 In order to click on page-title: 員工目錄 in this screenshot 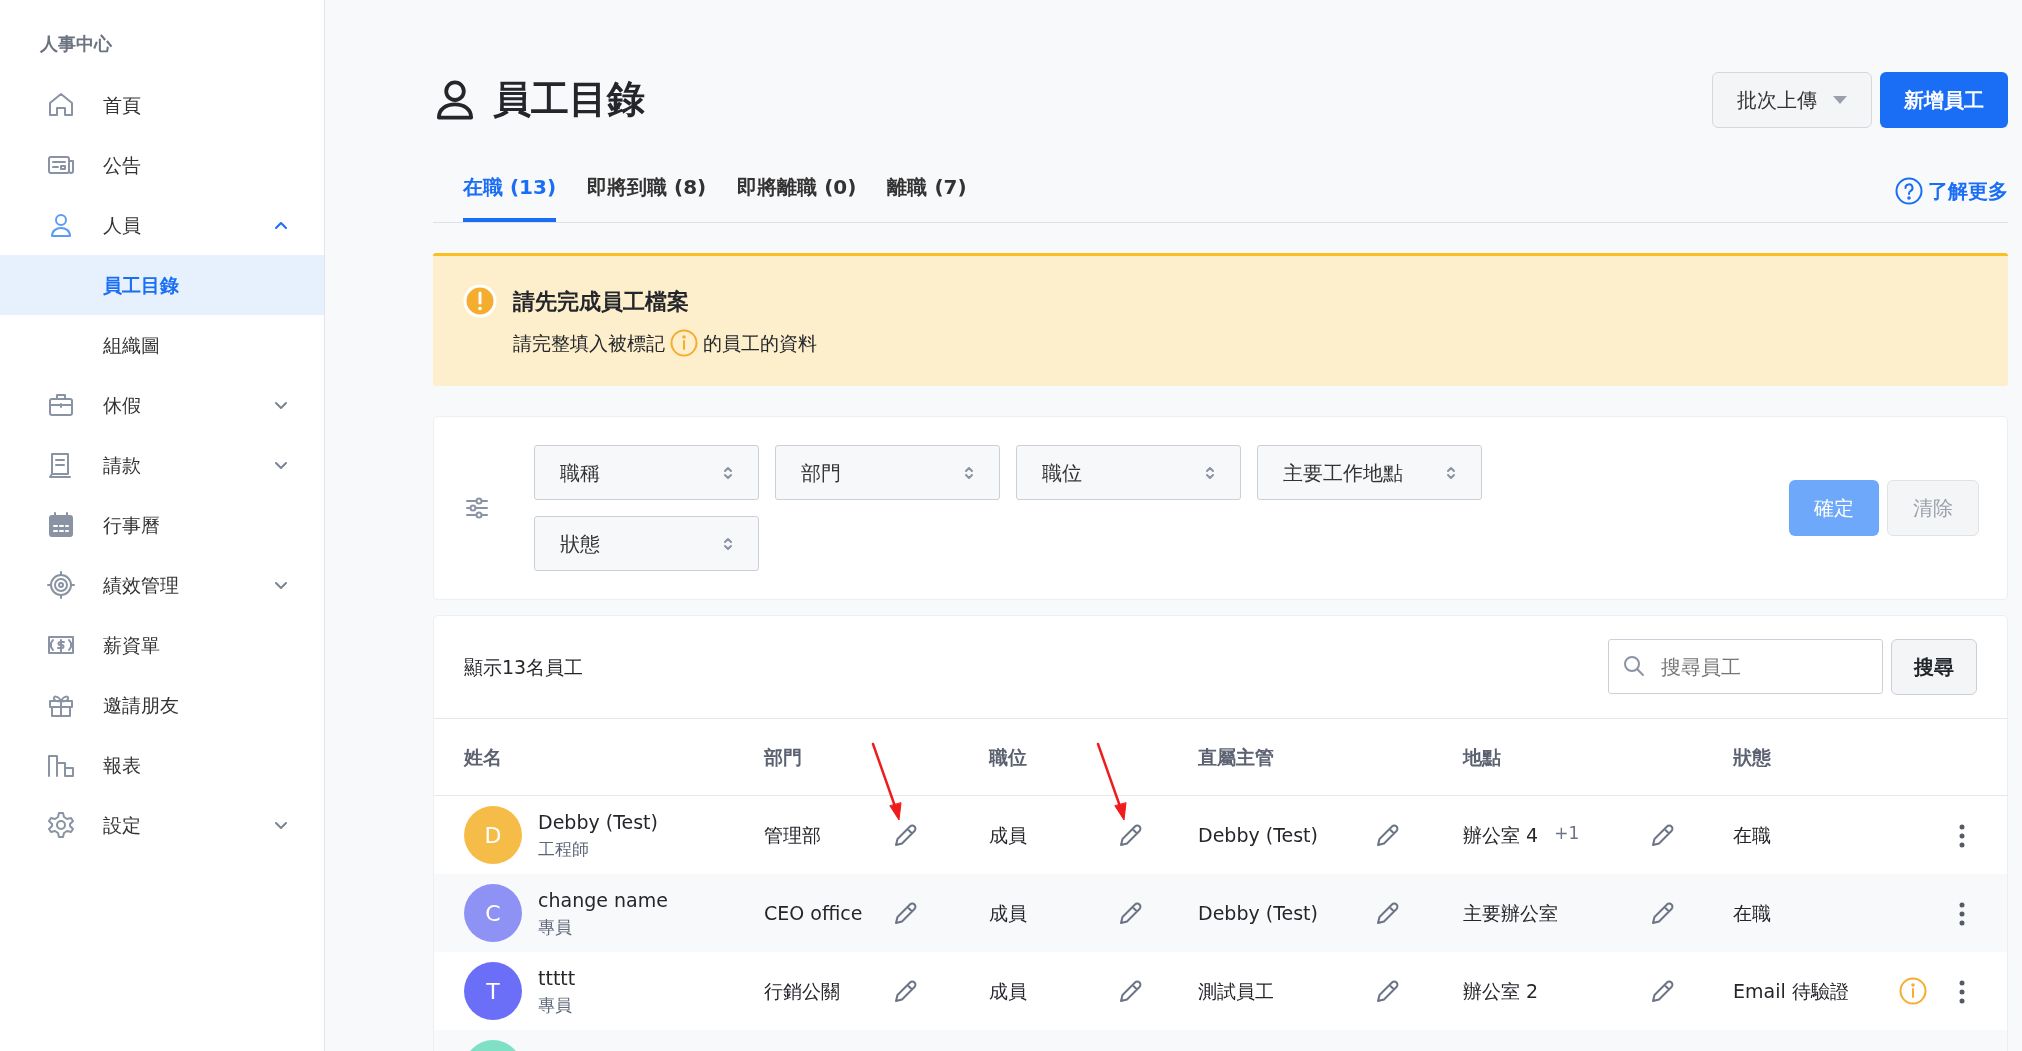, I will do `click(569, 100)`.